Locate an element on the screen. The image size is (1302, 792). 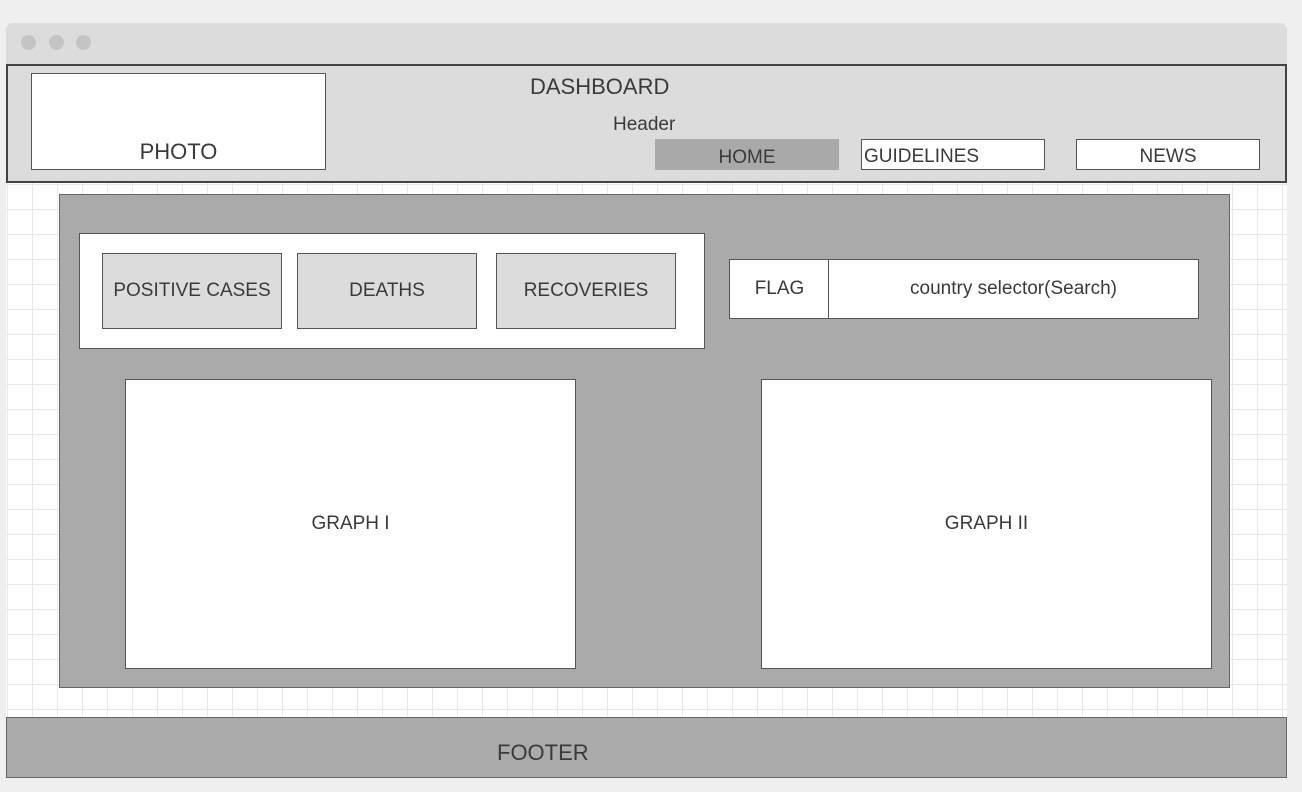
window-titlebar is located at coordinates (646, 43).